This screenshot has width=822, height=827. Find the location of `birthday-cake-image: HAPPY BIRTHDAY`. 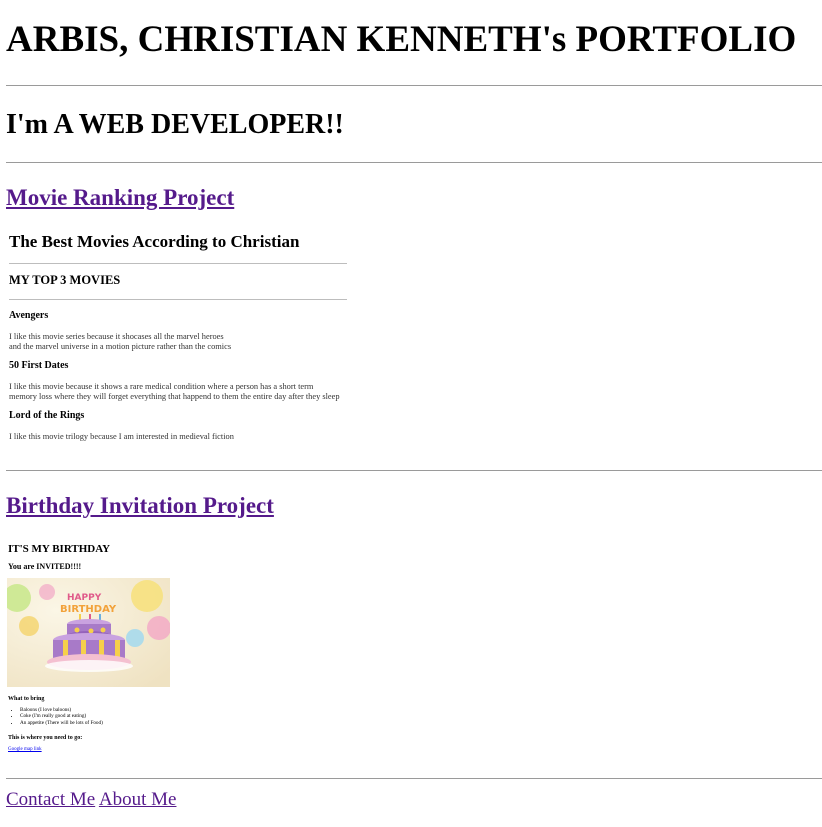

birthday-cake-image: HAPPY BIRTHDAY is located at coordinates (88, 632).